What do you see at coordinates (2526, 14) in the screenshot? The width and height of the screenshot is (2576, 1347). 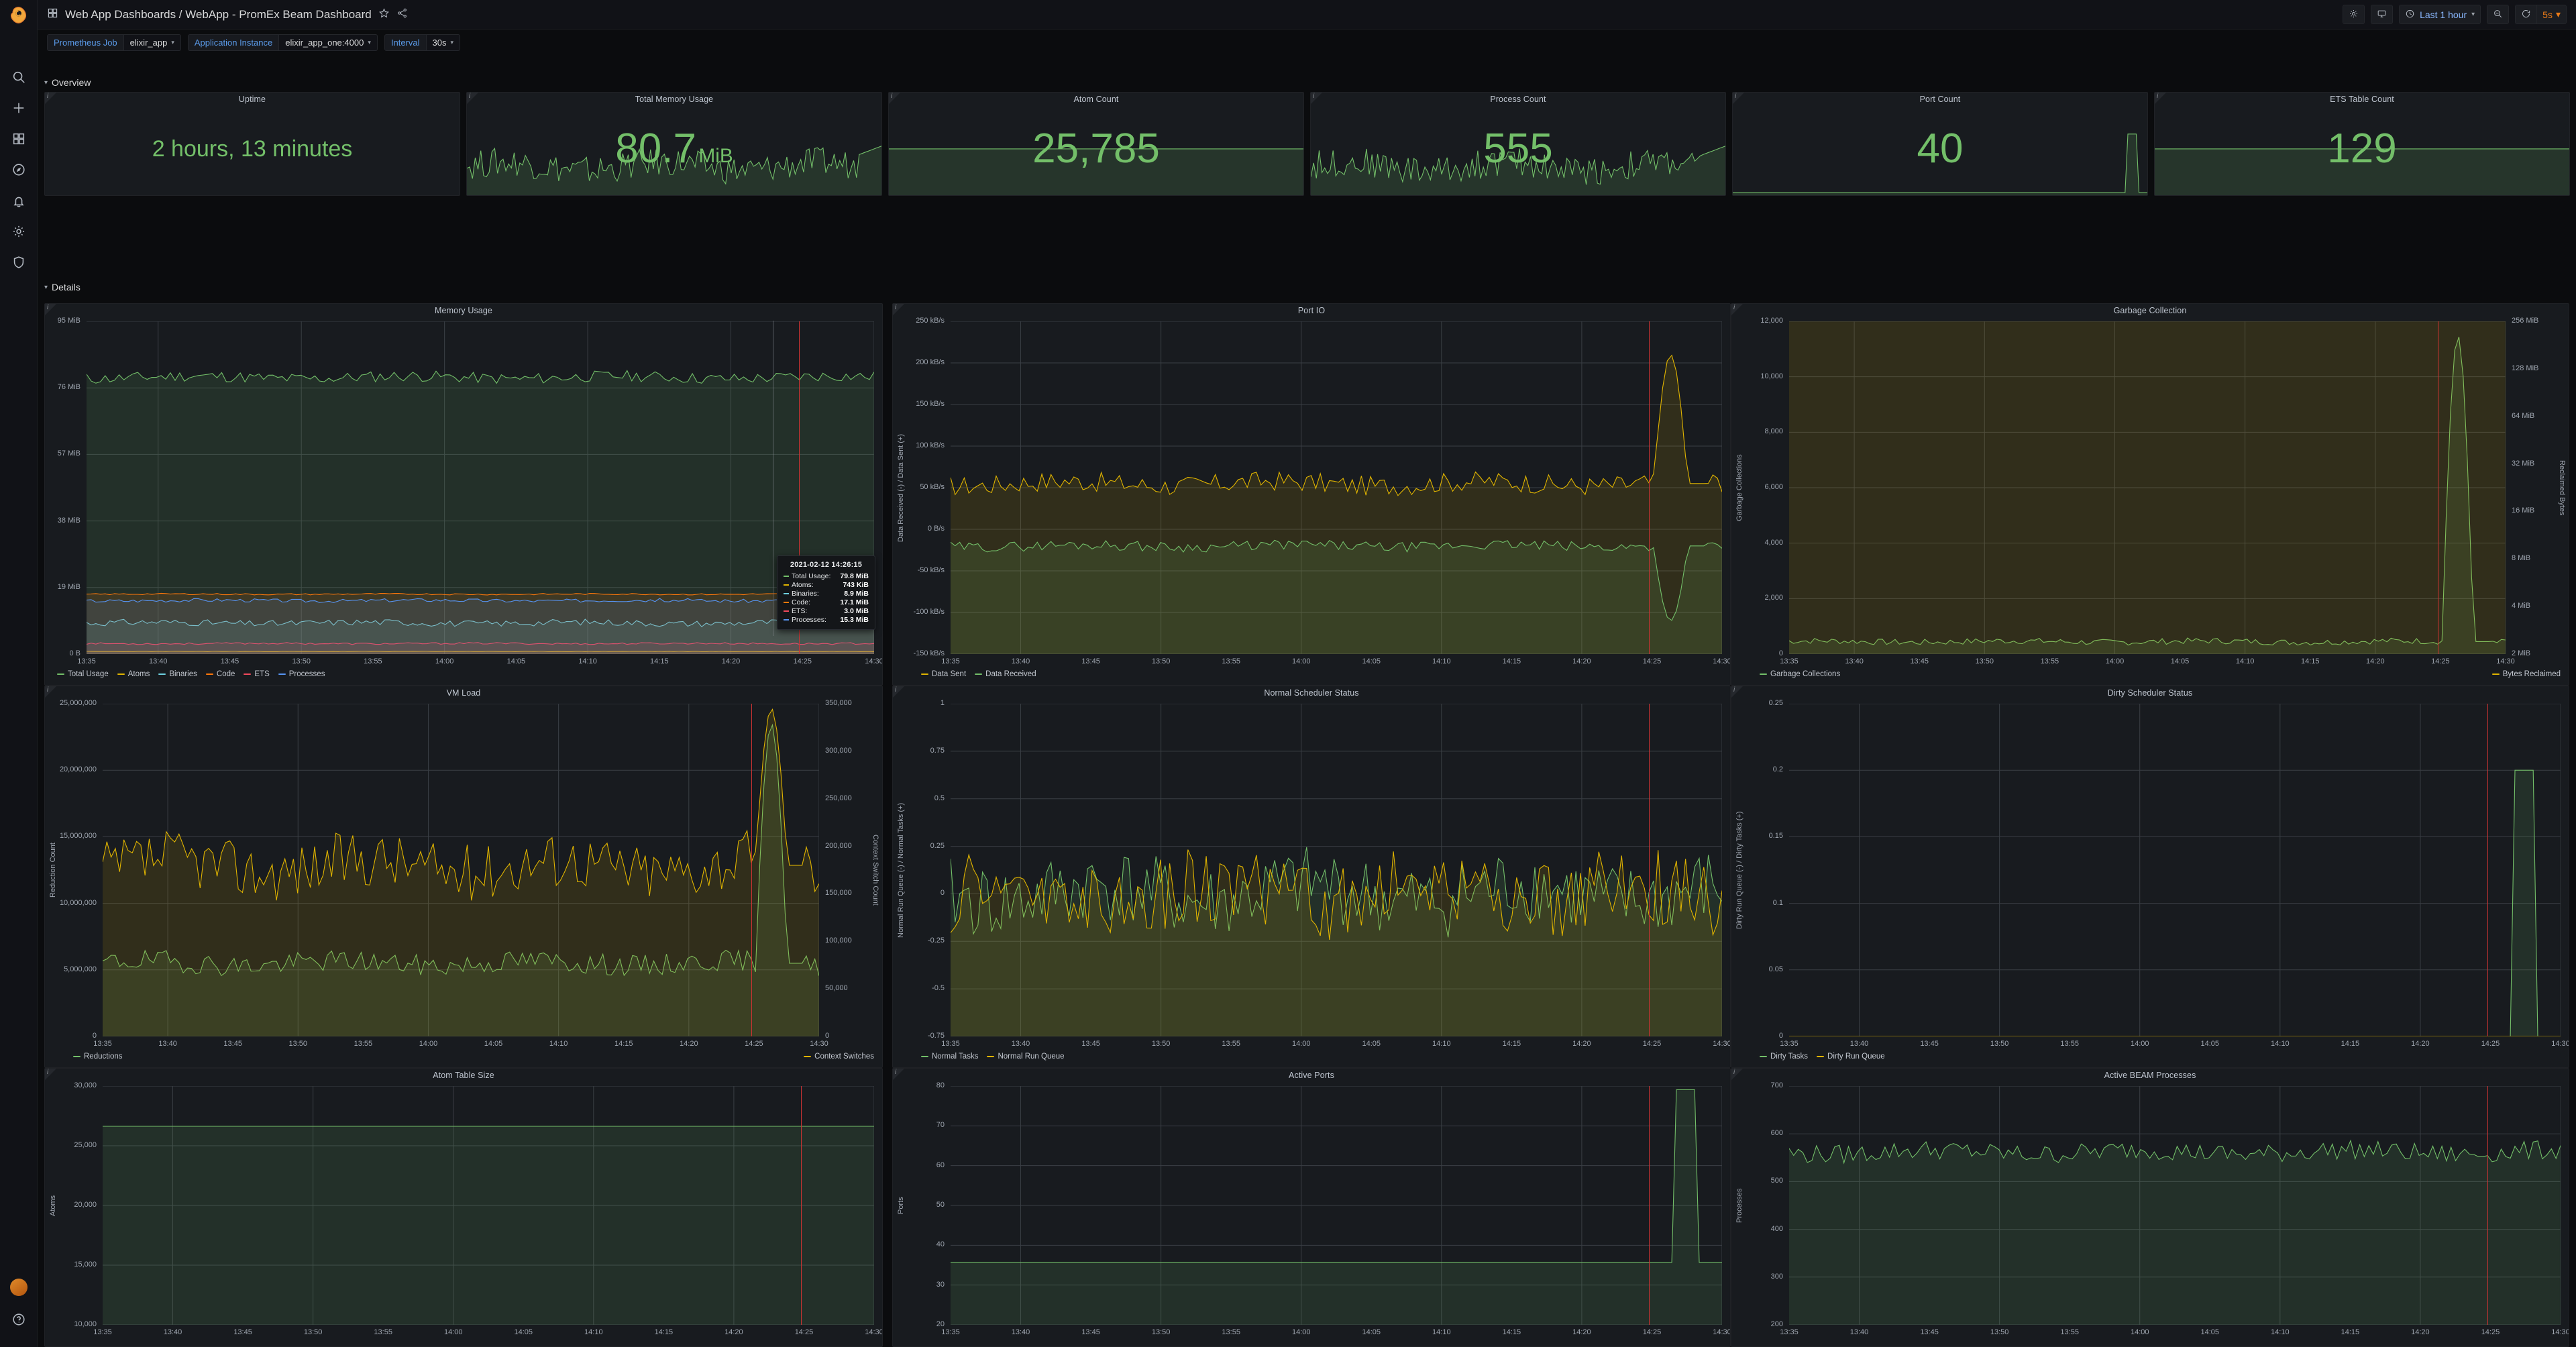 I see `refresh-dashboard-button` at bounding box center [2526, 14].